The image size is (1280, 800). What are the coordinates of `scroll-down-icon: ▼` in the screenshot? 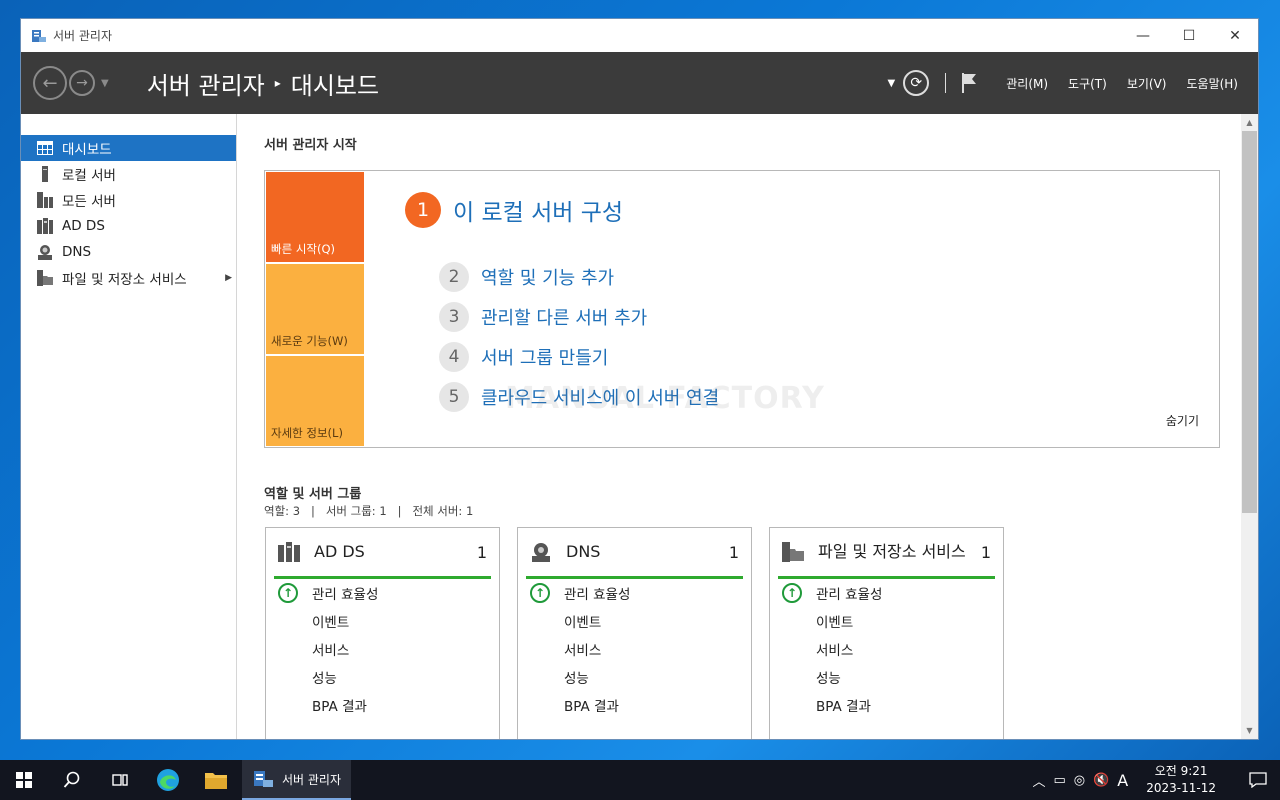 It's located at (1249, 730).